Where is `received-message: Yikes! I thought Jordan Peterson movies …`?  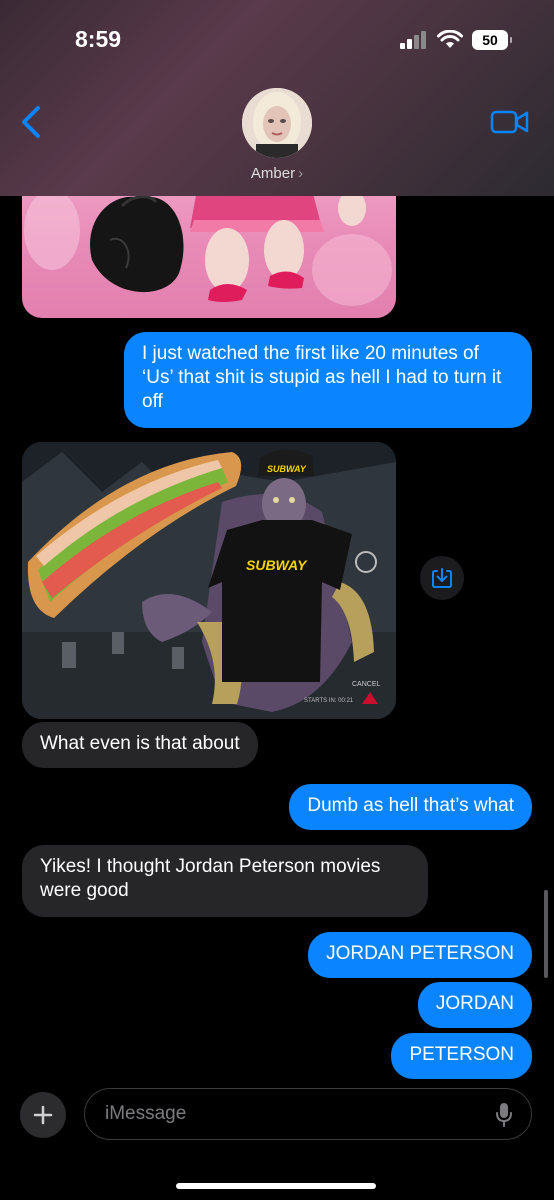
received-message: Yikes! I thought Jordan Peterson movies … is located at coordinates (225, 881).